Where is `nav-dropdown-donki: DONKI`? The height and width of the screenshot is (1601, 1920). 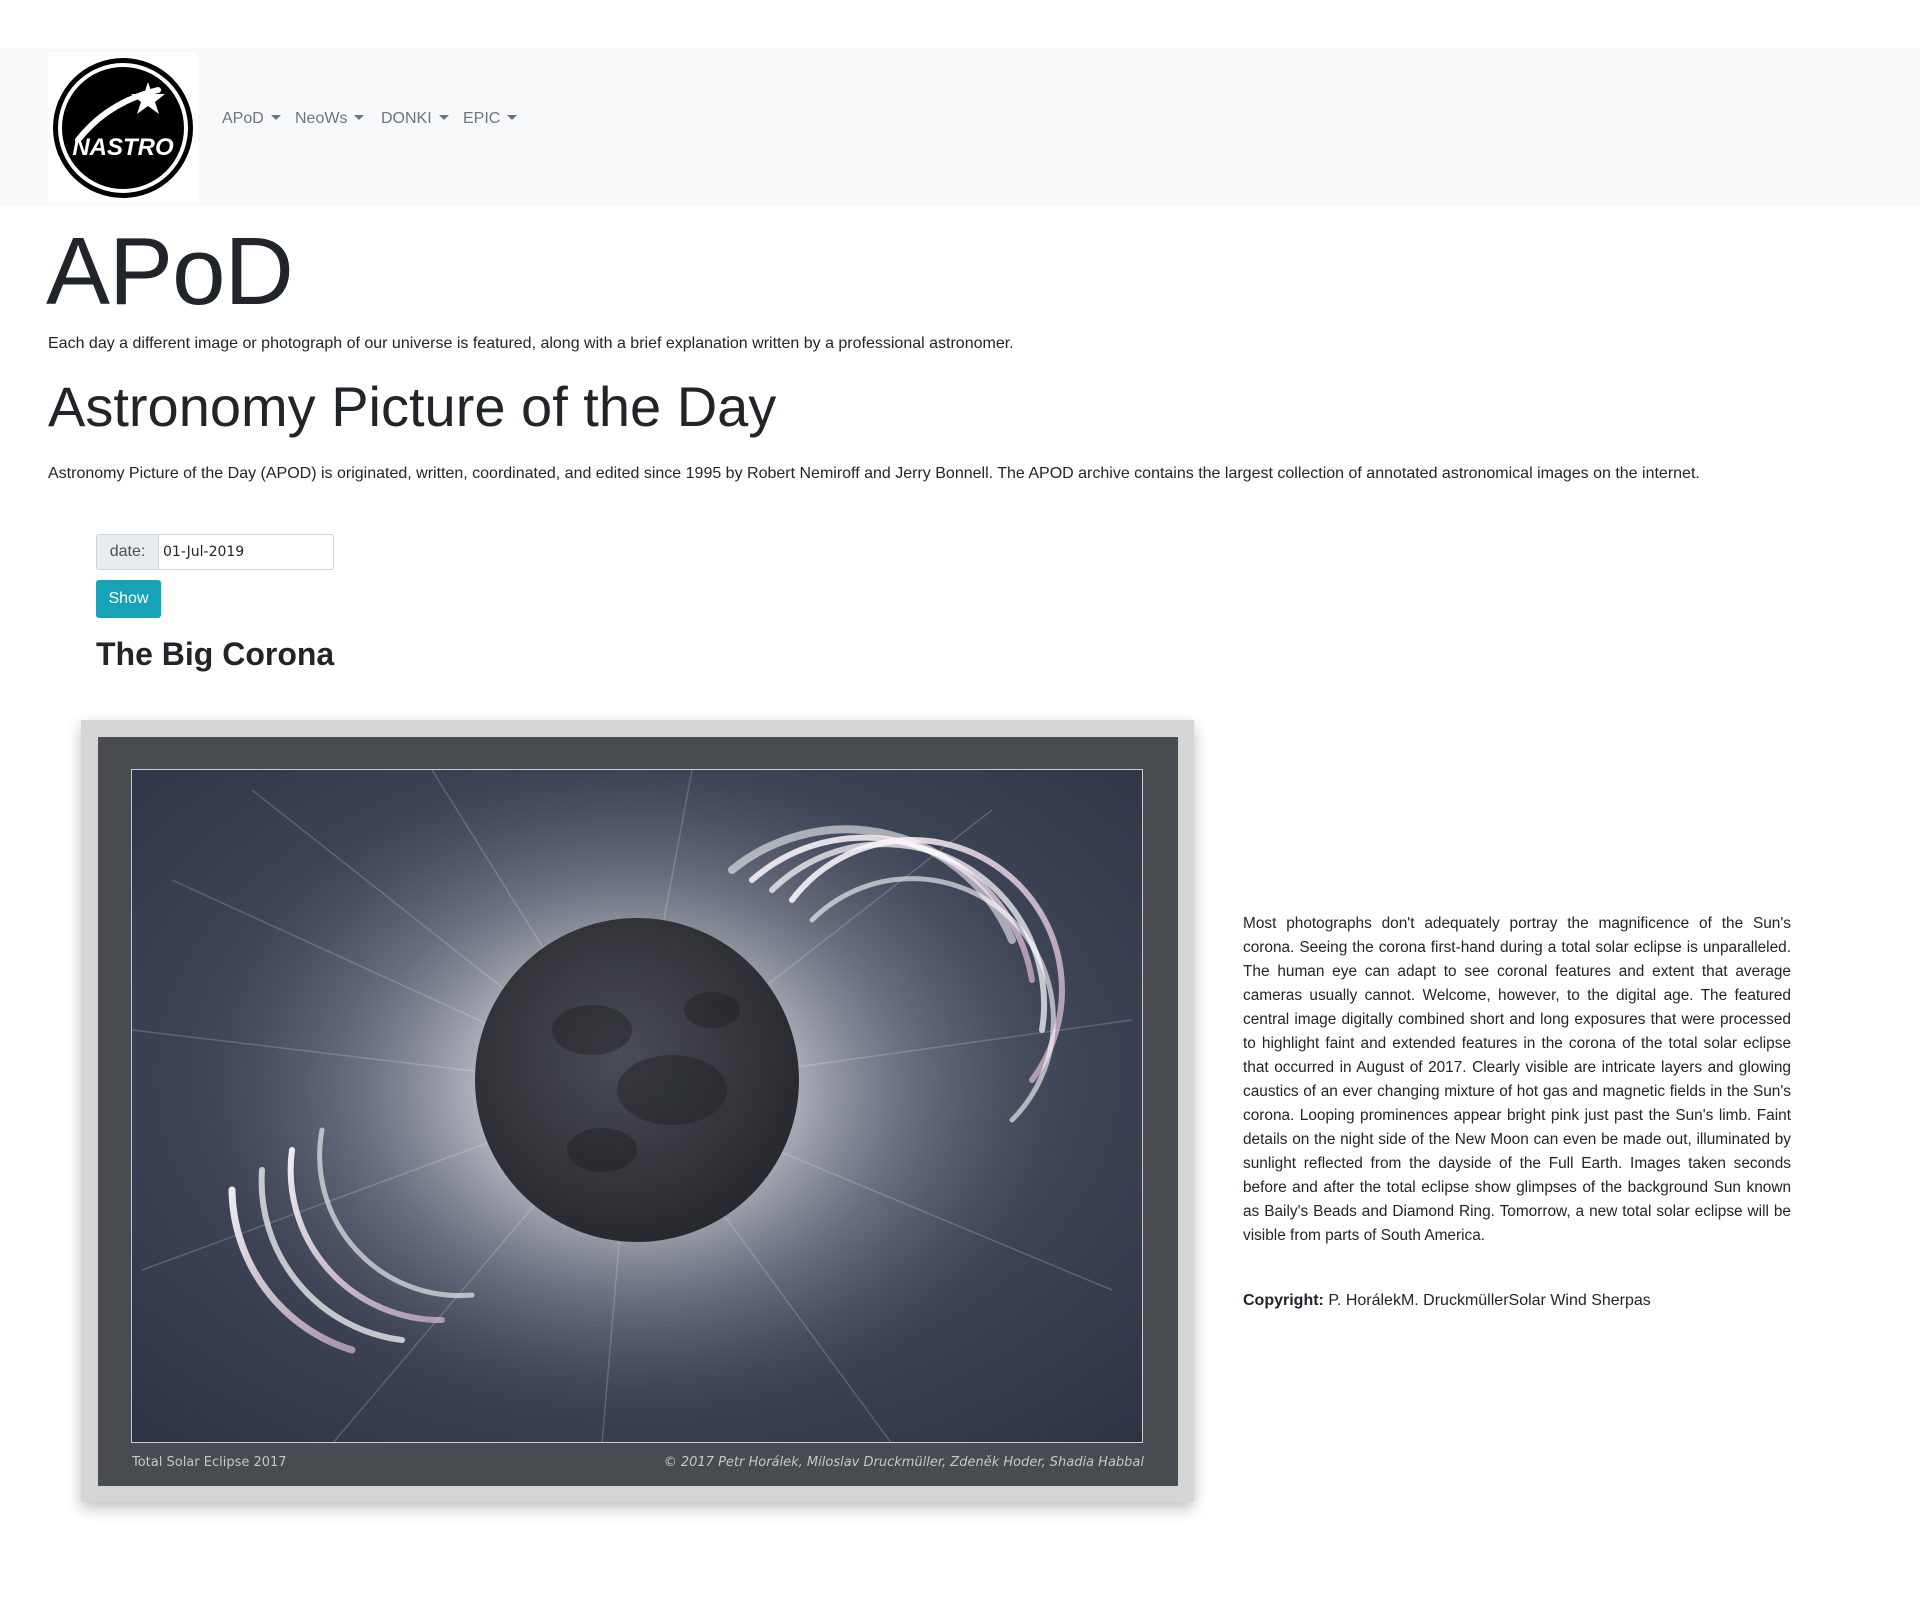
nav-dropdown-donki: DONKI is located at coordinates (415, 119).